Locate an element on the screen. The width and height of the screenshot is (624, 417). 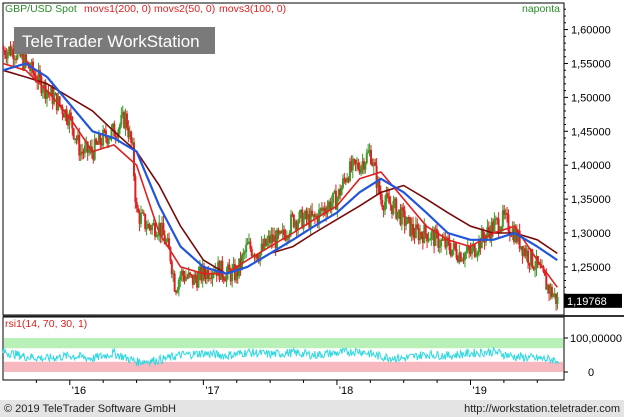
rsi-axis-tick-label-0: 0 is located at coordinates (591, 373).